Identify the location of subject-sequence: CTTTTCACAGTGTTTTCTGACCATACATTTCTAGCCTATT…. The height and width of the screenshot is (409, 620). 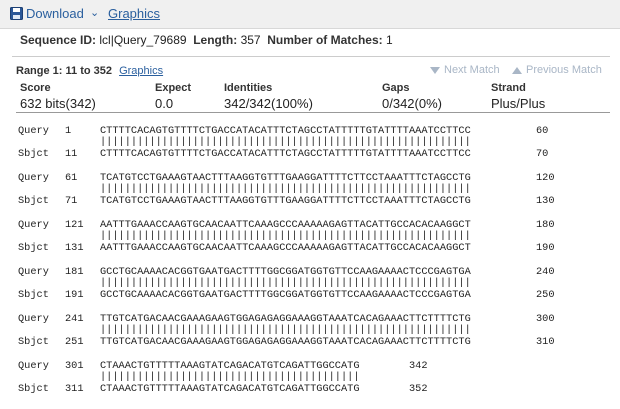
(285, 154).